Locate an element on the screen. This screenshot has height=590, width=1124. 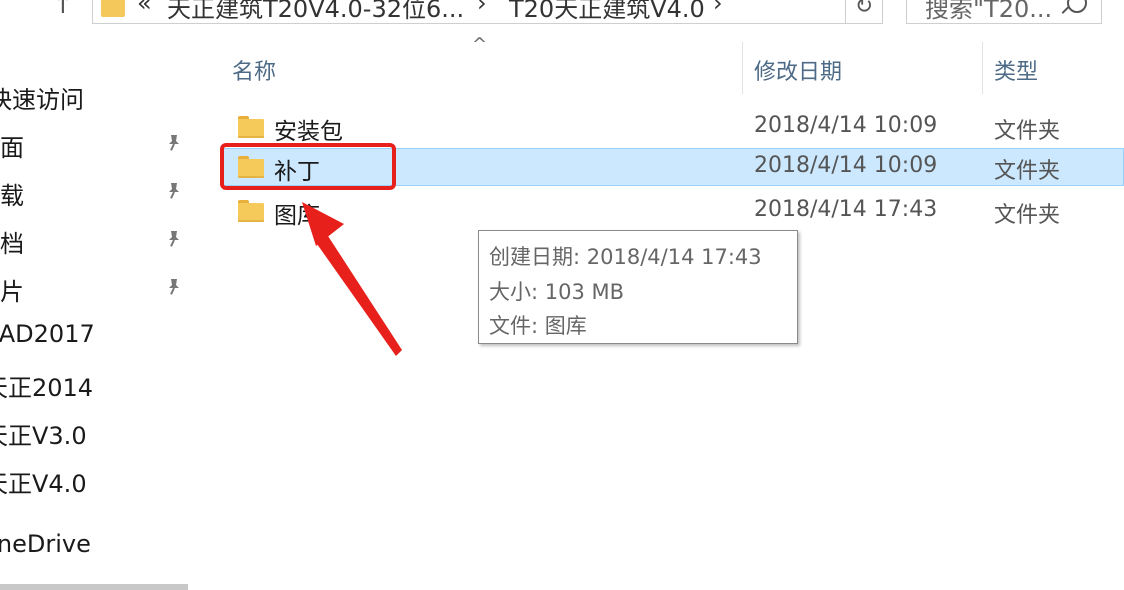
sidebar-item-downloads: 下载 is located at coordinates (98, 192).